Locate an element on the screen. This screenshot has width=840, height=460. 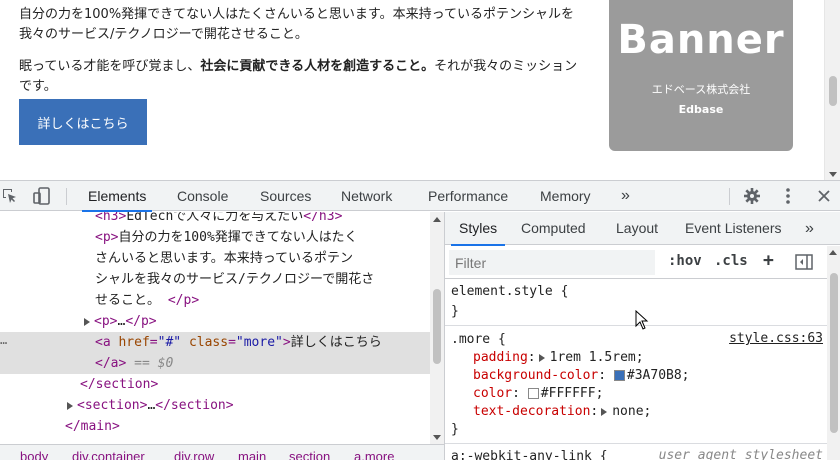
hov-toggle: :hov is located at coordinates (685, 261).